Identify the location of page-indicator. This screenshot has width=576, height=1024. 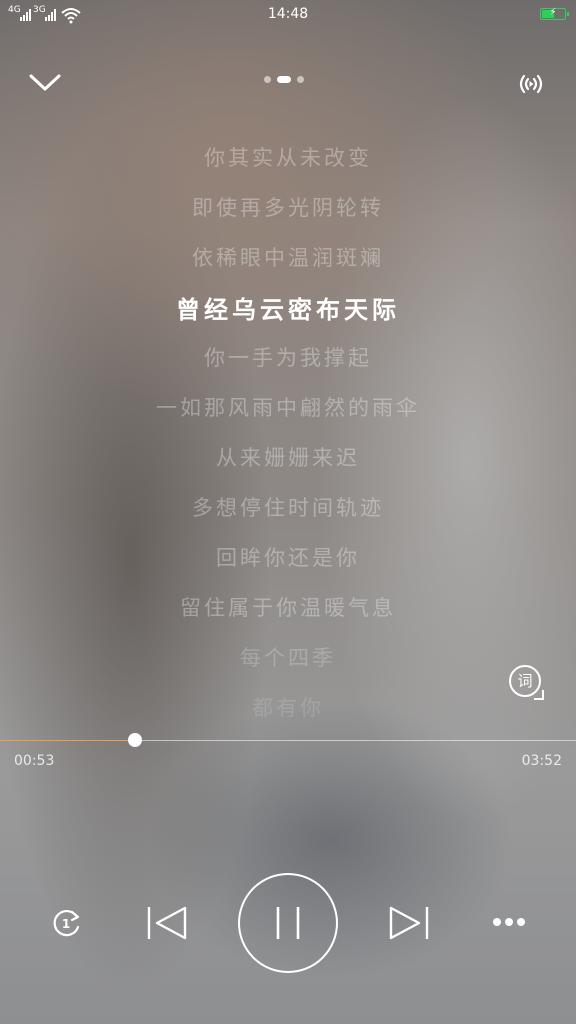
(284, 79).